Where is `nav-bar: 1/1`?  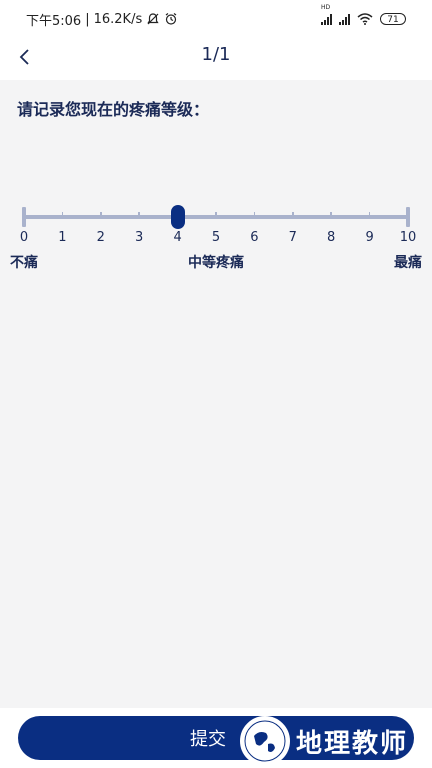 nav-bar: 1/1 is located at coordinates (216, 59).